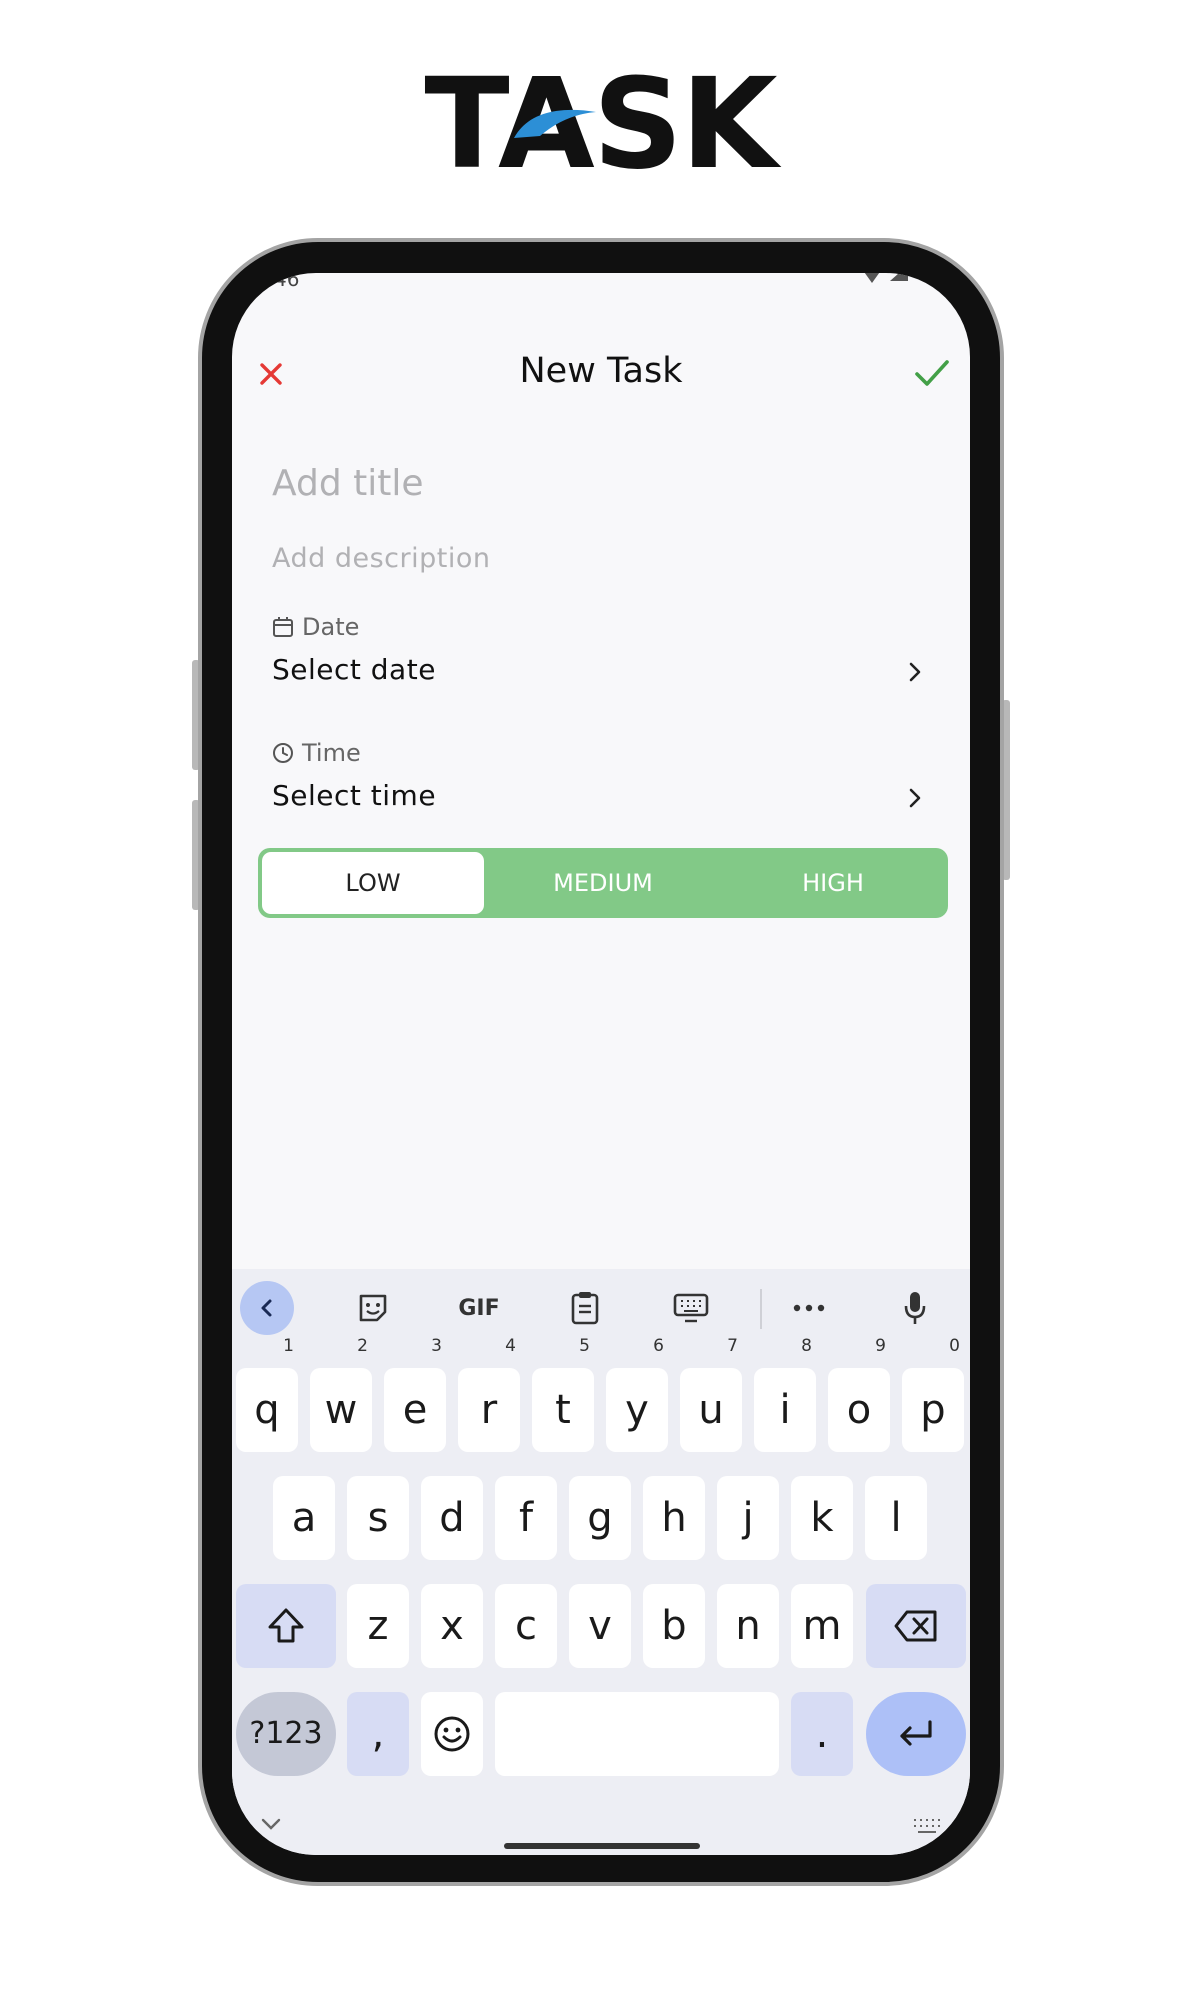 The width and height of the screenshot is (1200, 2000). Describe the element at coordinates (373, 1308) in the screenshot. I see `sticker-icon` at that location.